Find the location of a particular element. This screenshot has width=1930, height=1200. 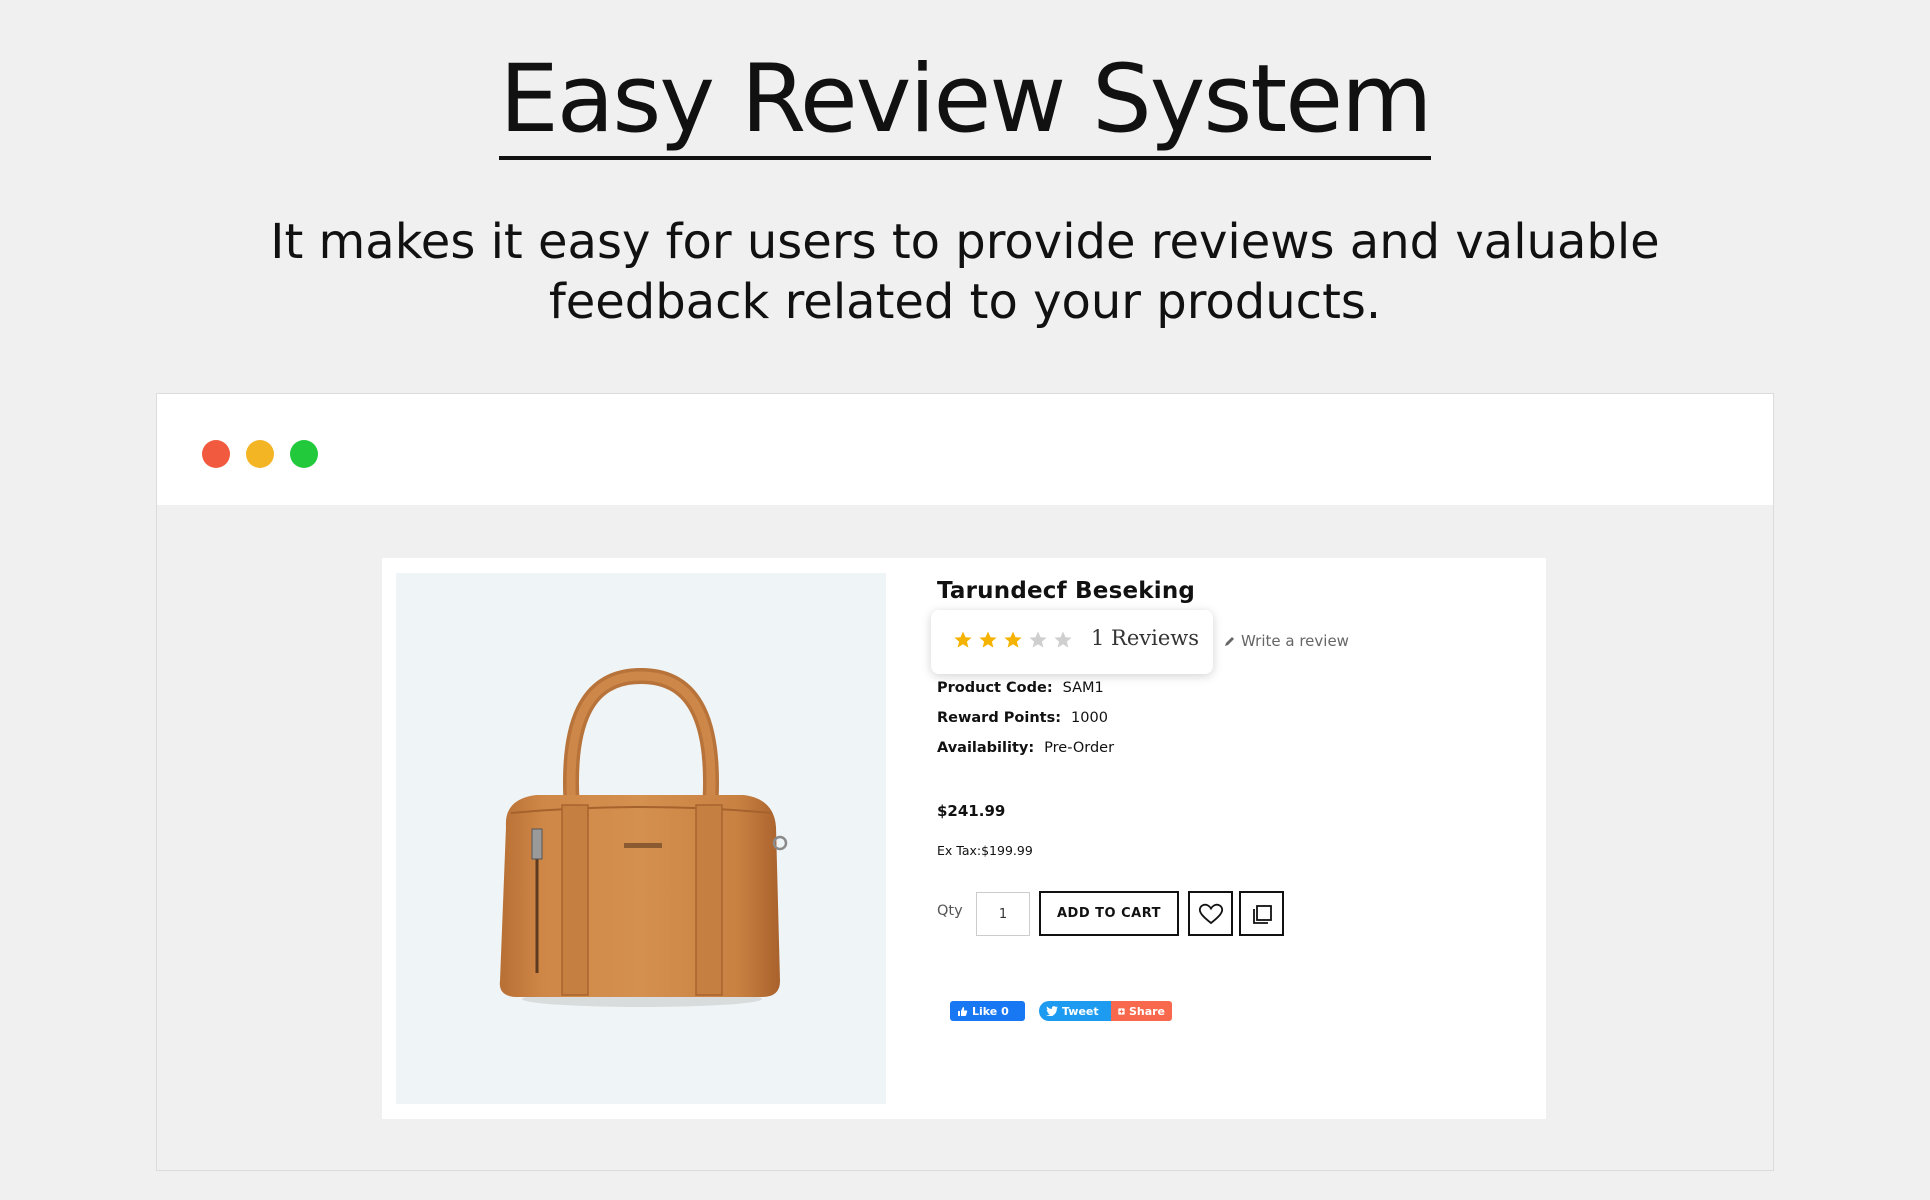

product-title: Tarundecf Beseking is located at coordinates (1066, 591).